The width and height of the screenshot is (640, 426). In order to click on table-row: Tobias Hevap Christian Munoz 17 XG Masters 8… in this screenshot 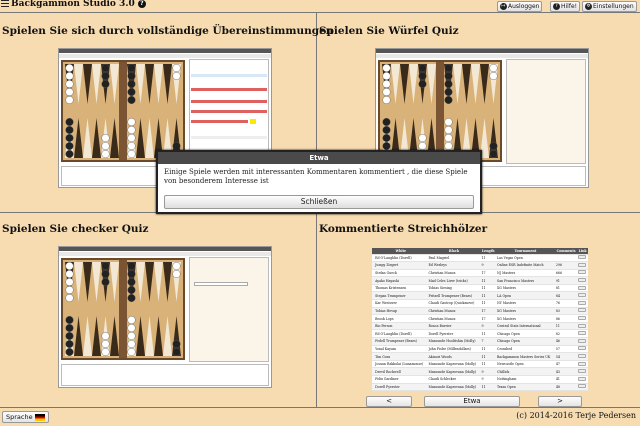, I will do `click(480, 311)`.